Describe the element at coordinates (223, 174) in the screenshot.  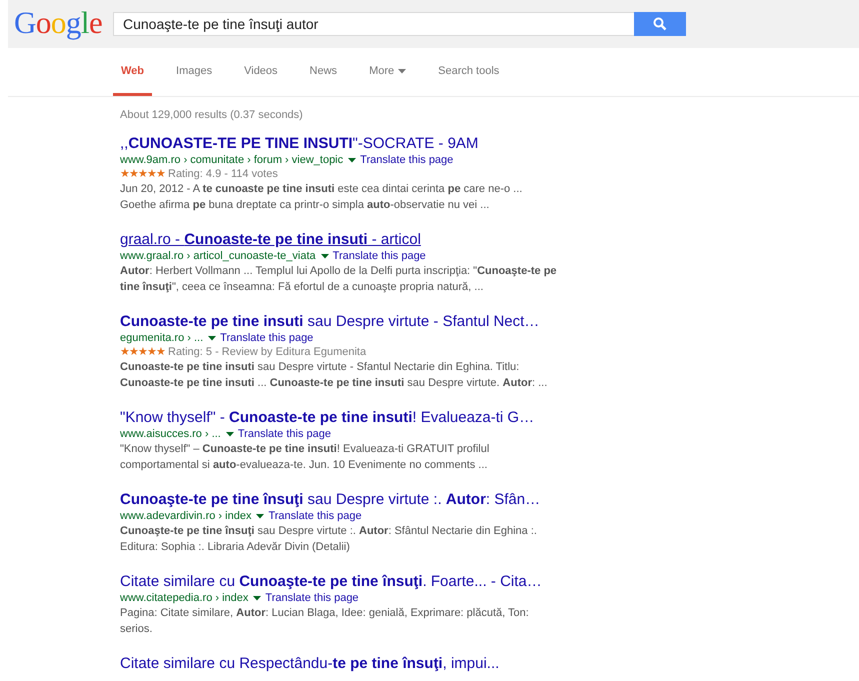
I see `rating-text: Rating: 4.9 - 114 votes` at that location.